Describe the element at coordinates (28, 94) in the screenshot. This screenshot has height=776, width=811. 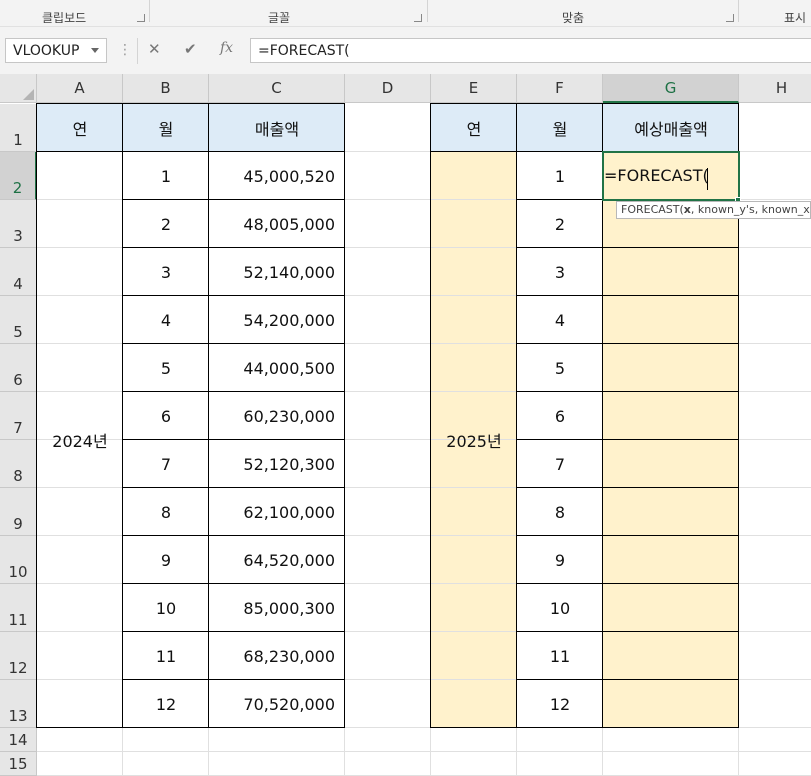
I see `select-all-triangle-icon` at that location.